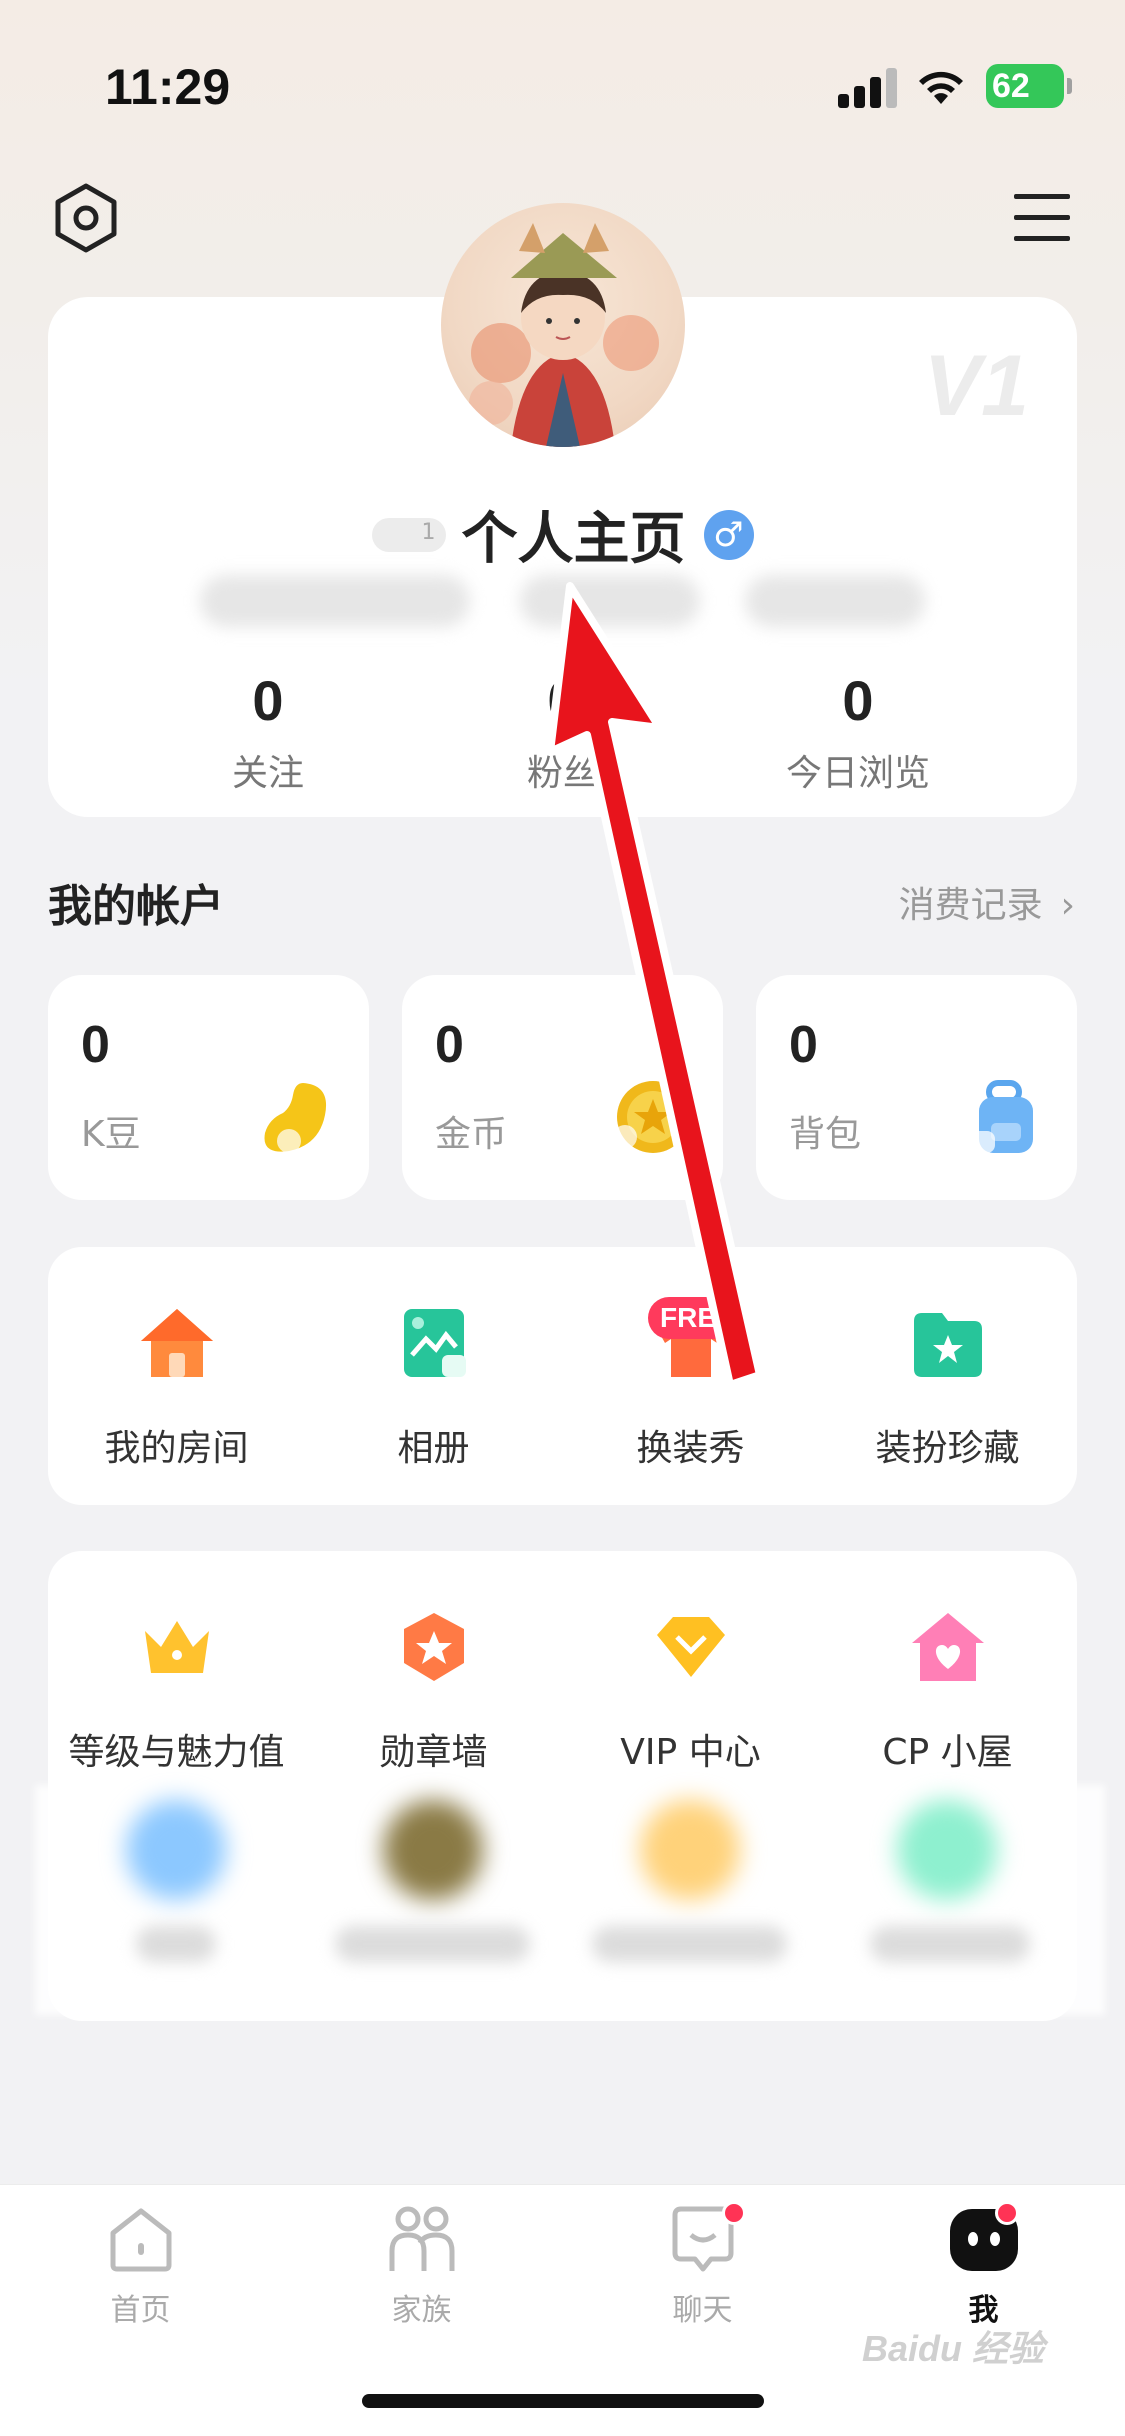 The height and width of the screenshot is (2436, 1125). What do you see at coordinates (1011, 86) in the screenshot?
I see `battery-level: 62` at bounding box center [1011, 86].